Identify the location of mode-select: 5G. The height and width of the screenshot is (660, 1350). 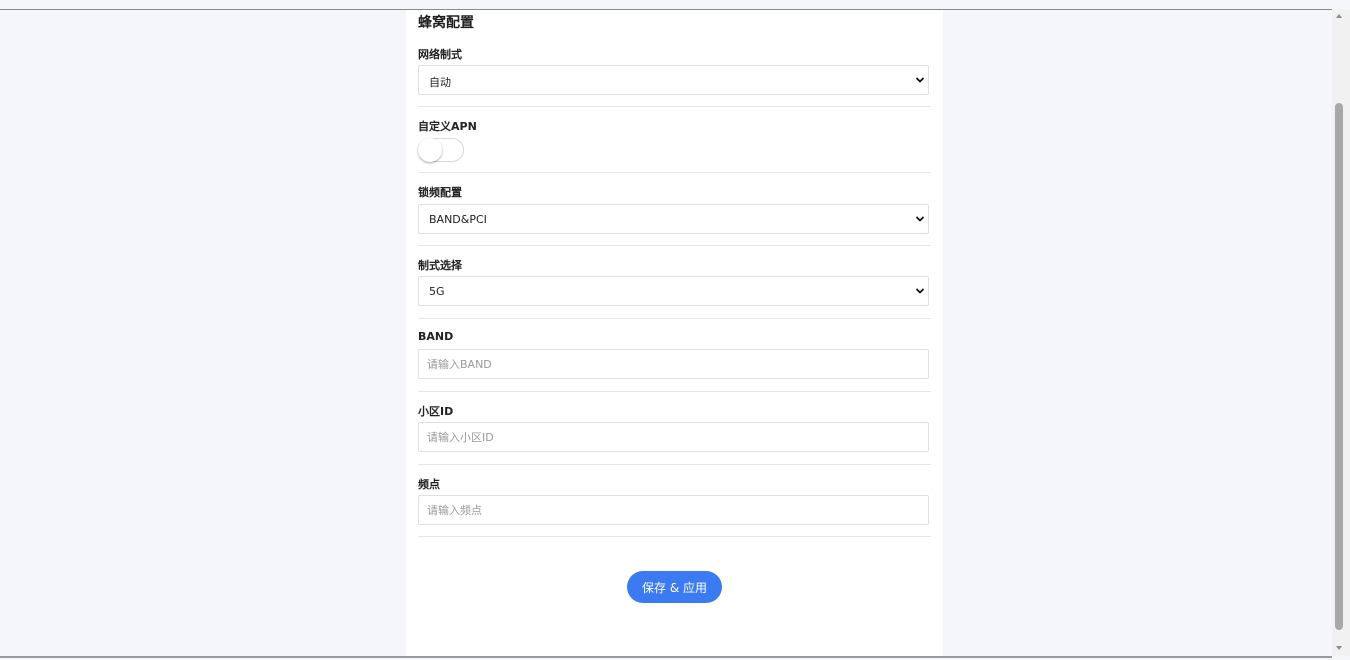
(673, 291).